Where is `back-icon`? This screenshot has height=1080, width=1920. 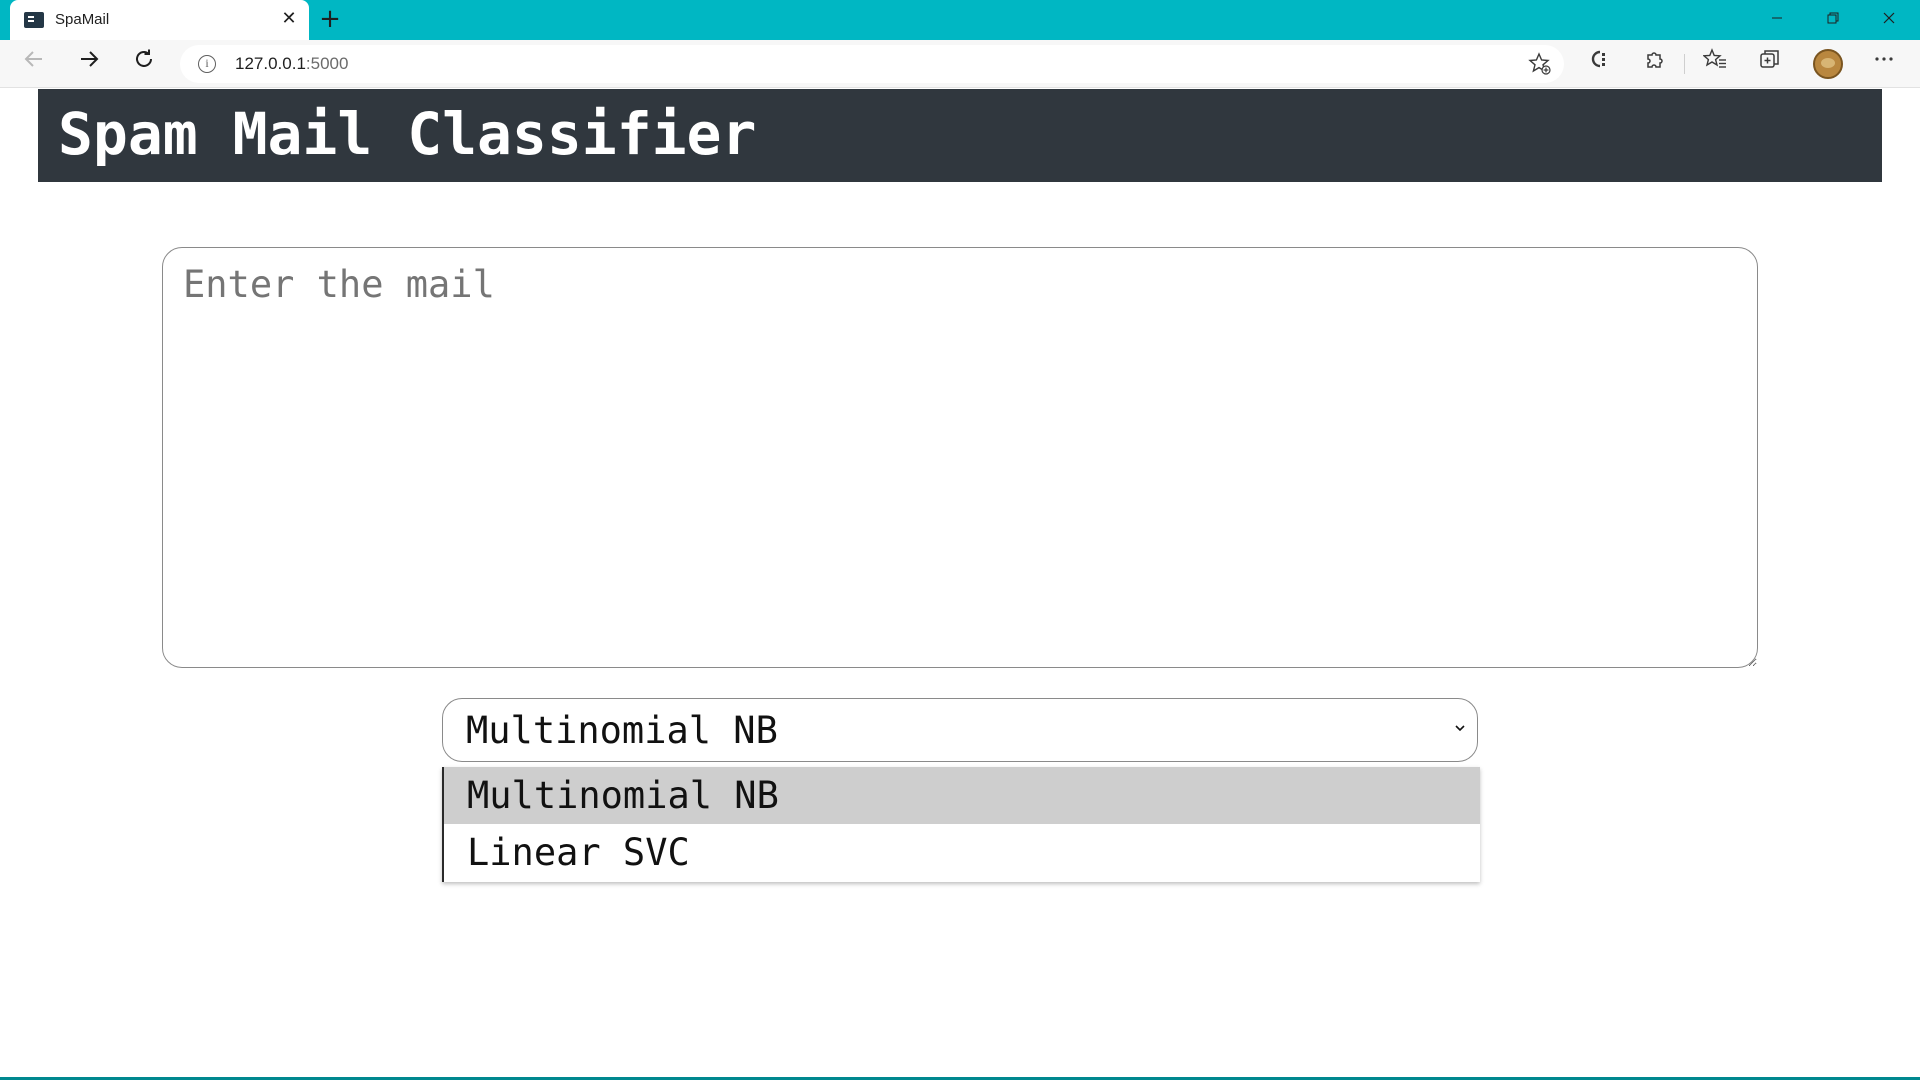 back-icon is located at coordinates (34, 64).